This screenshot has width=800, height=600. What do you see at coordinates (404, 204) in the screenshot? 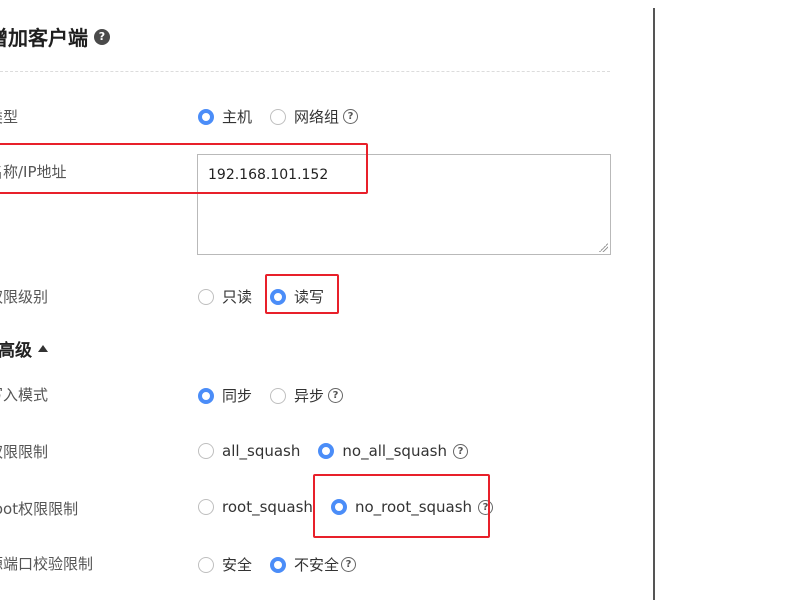
I see `name-ip-textarea: 192.168.101.152` at bounding box center [404, 204].